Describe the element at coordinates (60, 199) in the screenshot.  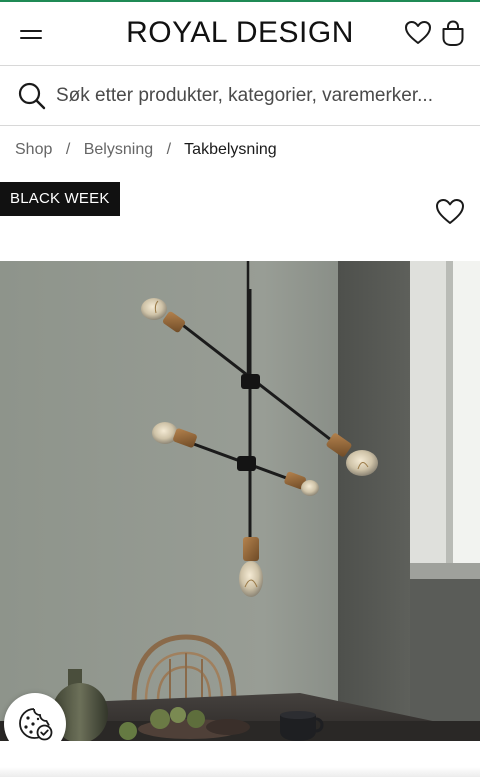
I see `promo-badge: BLACK WEEK` at that location.